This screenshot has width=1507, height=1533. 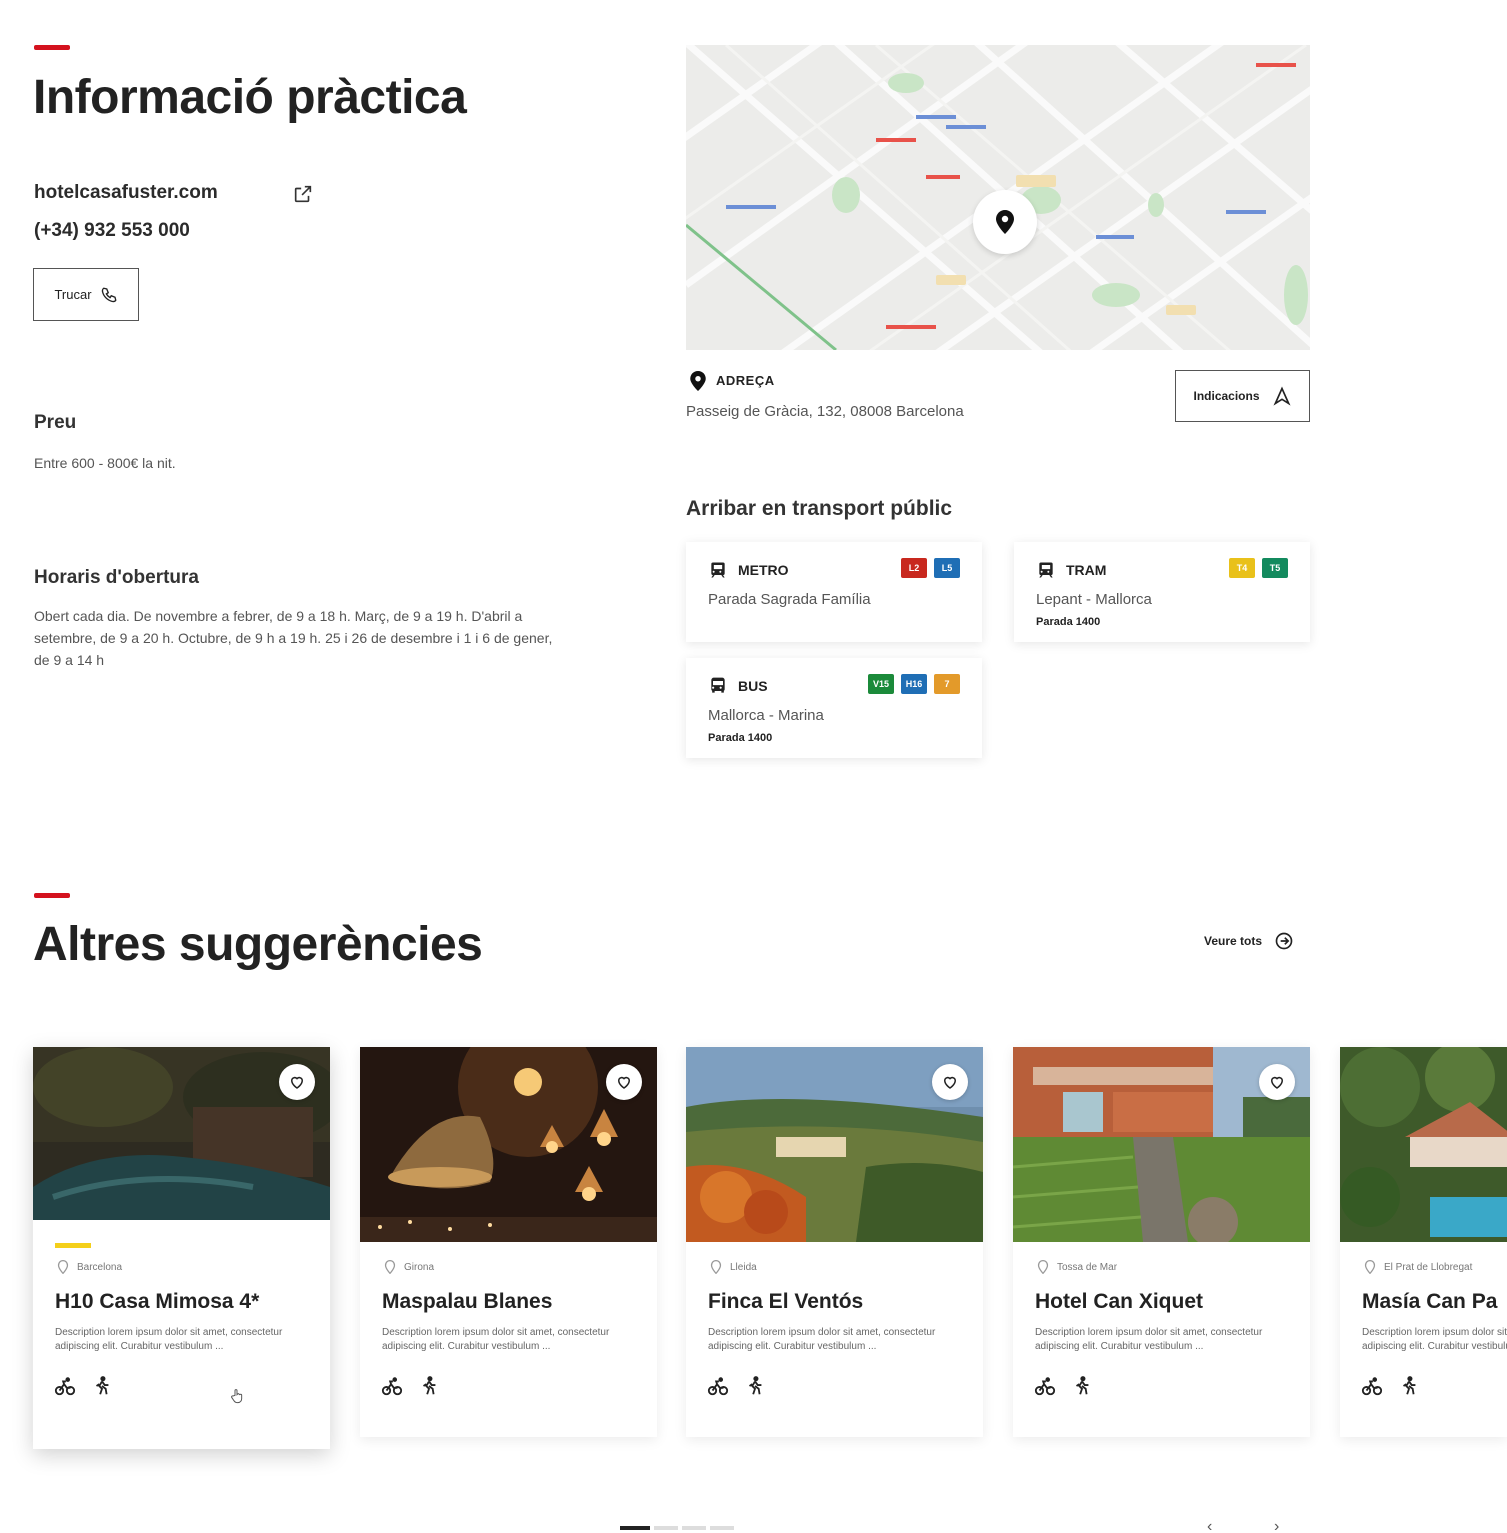 I want to click on line-badges: V15 H16 7, so click(x=914, y=684).